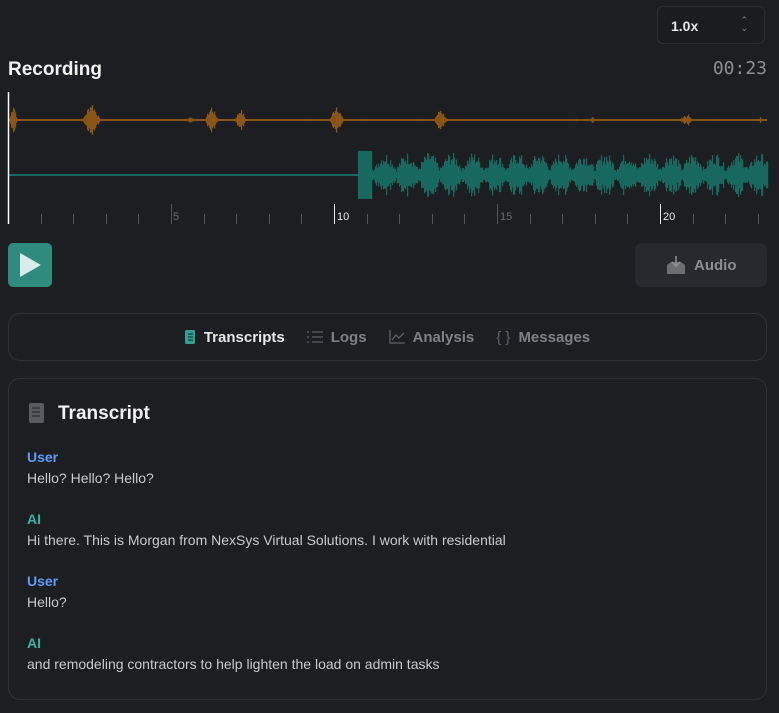 The image size is (779, 713). I want to click on speed-value: 1.0x, so click(685, 26).